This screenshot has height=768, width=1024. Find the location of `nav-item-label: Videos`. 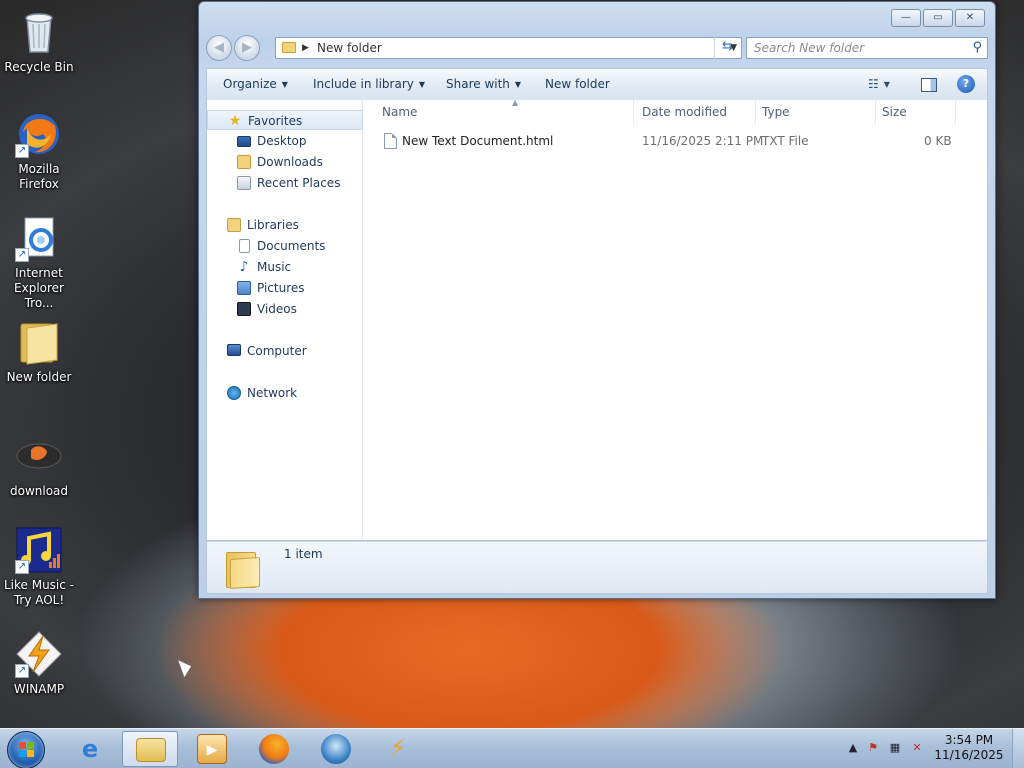

nav-item-label: Videos is located at coordinates (277, 309).